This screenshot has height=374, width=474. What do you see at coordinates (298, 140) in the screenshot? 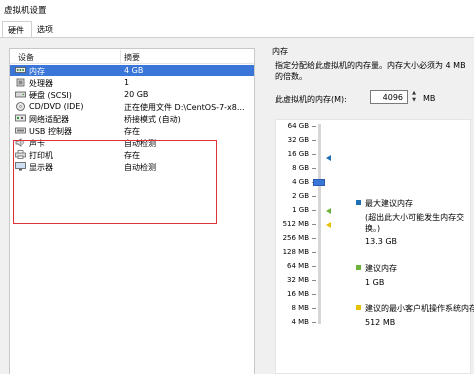
I see `scale-tick-label: 32 GB` at bounding box center [298, 140].